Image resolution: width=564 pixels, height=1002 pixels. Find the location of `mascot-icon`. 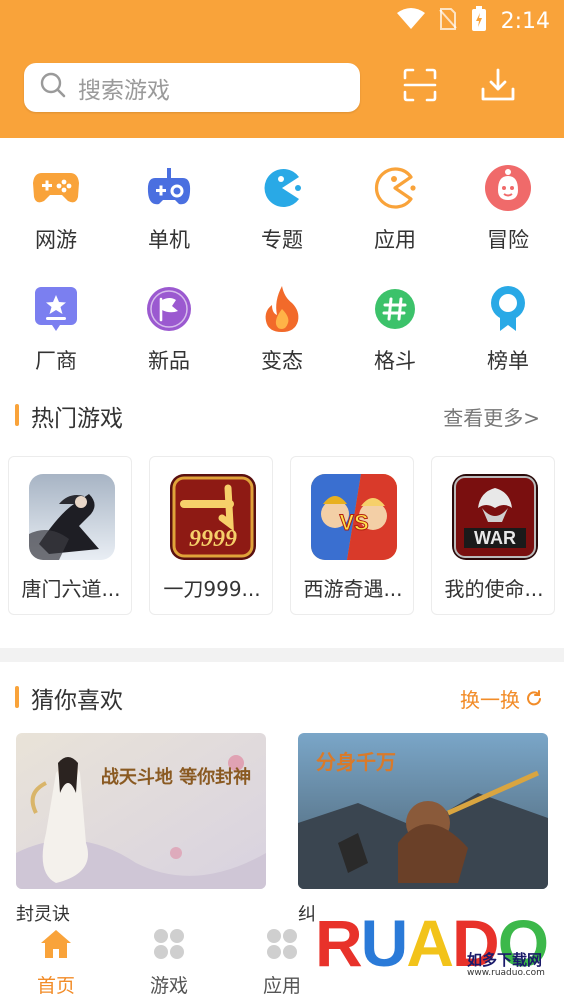

mascot-icon is located at coordinates (508, 188).